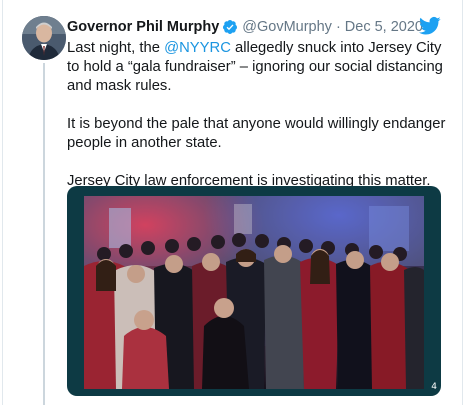 This screenshot has height=405, width=465. I want to click on media-count-badge: 4, so click(434, 387).